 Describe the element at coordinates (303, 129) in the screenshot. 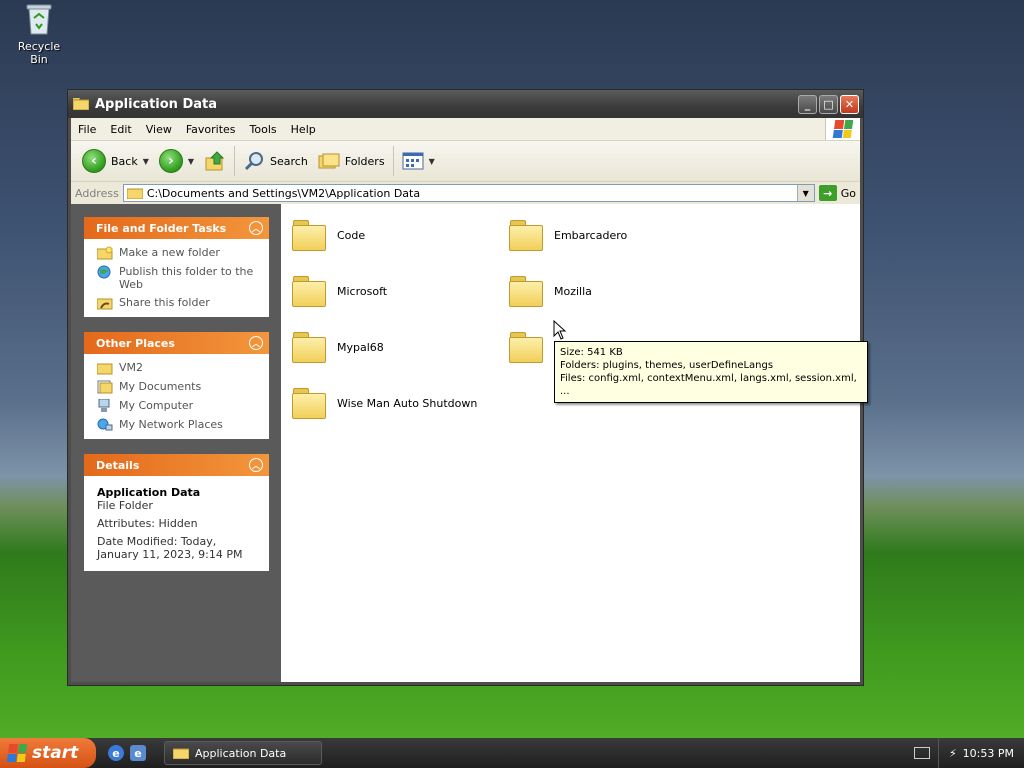

I see `menu-help: Help` at that location.